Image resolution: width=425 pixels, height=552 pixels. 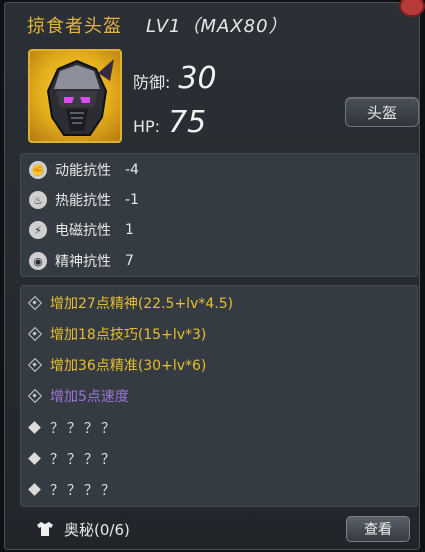 I want to click on resistance-row: ✊ 动能抗性 -4, so click(x=84, y=170).